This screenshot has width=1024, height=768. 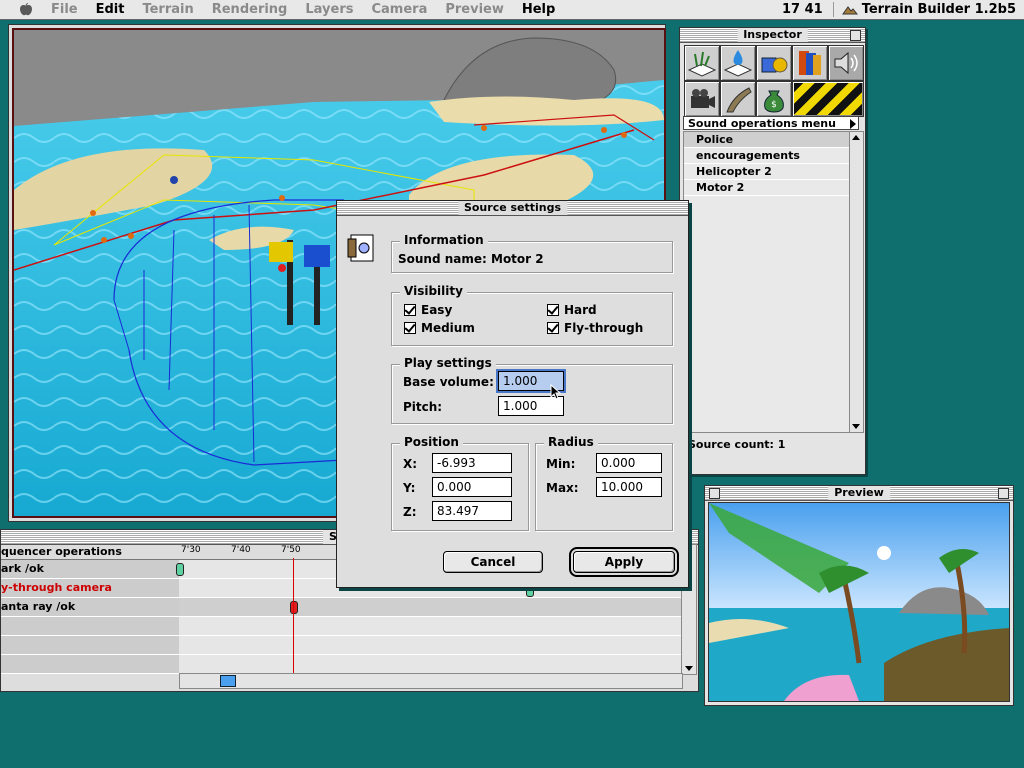 I want to click on sequencer-row-label: anta ray /ok, so click(x=90, y=607).